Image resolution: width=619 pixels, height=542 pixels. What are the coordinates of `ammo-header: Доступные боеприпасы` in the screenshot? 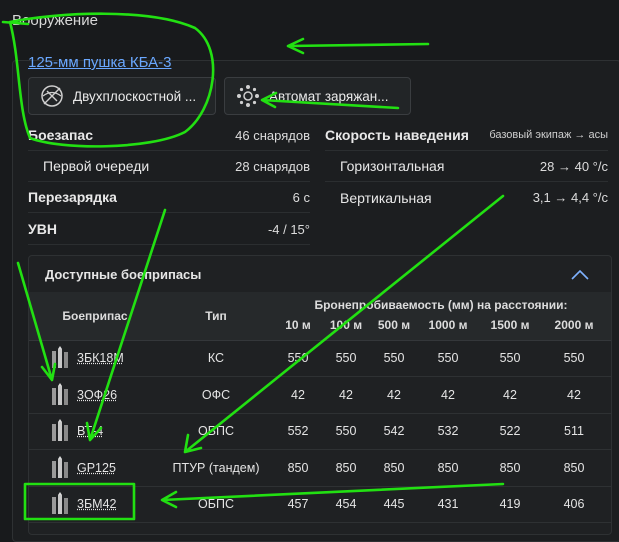 It's located at (320, 274).